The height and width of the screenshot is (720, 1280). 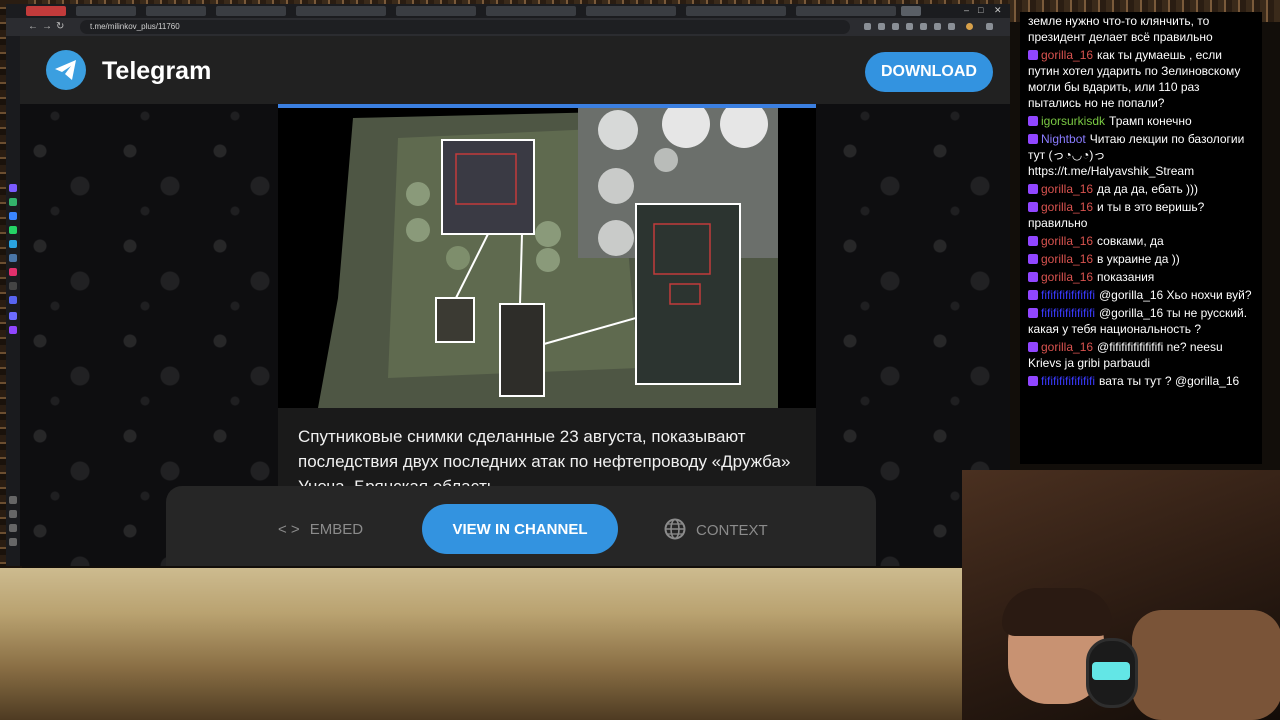 What do you see at coordinates (998, 10) in the screenshot?
I see `close-icon: ✕` at bounding box center [998, 10].